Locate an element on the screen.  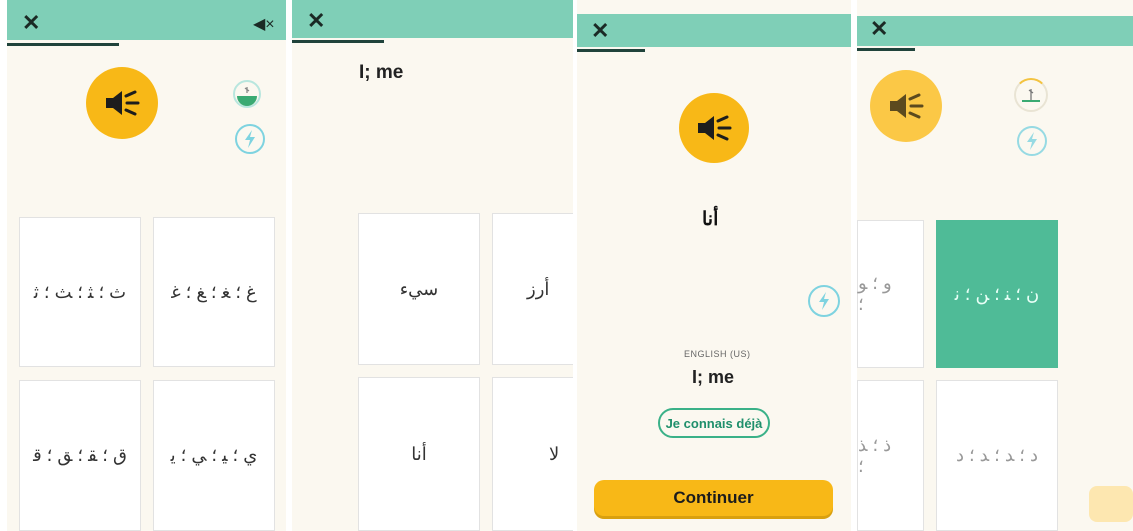
answer-tile: أرز is located at coordinates (532, 289).